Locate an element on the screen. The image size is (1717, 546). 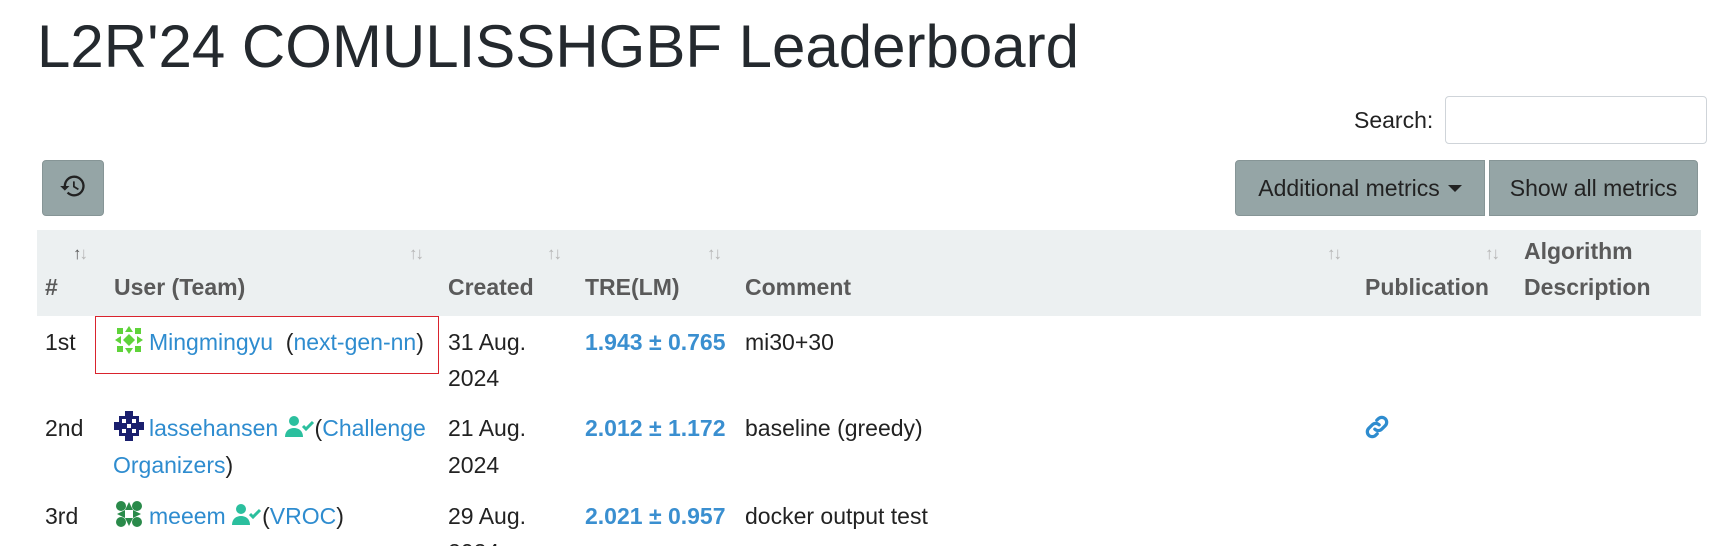
rank-cell: 1st is located at coordinates (60, 342).